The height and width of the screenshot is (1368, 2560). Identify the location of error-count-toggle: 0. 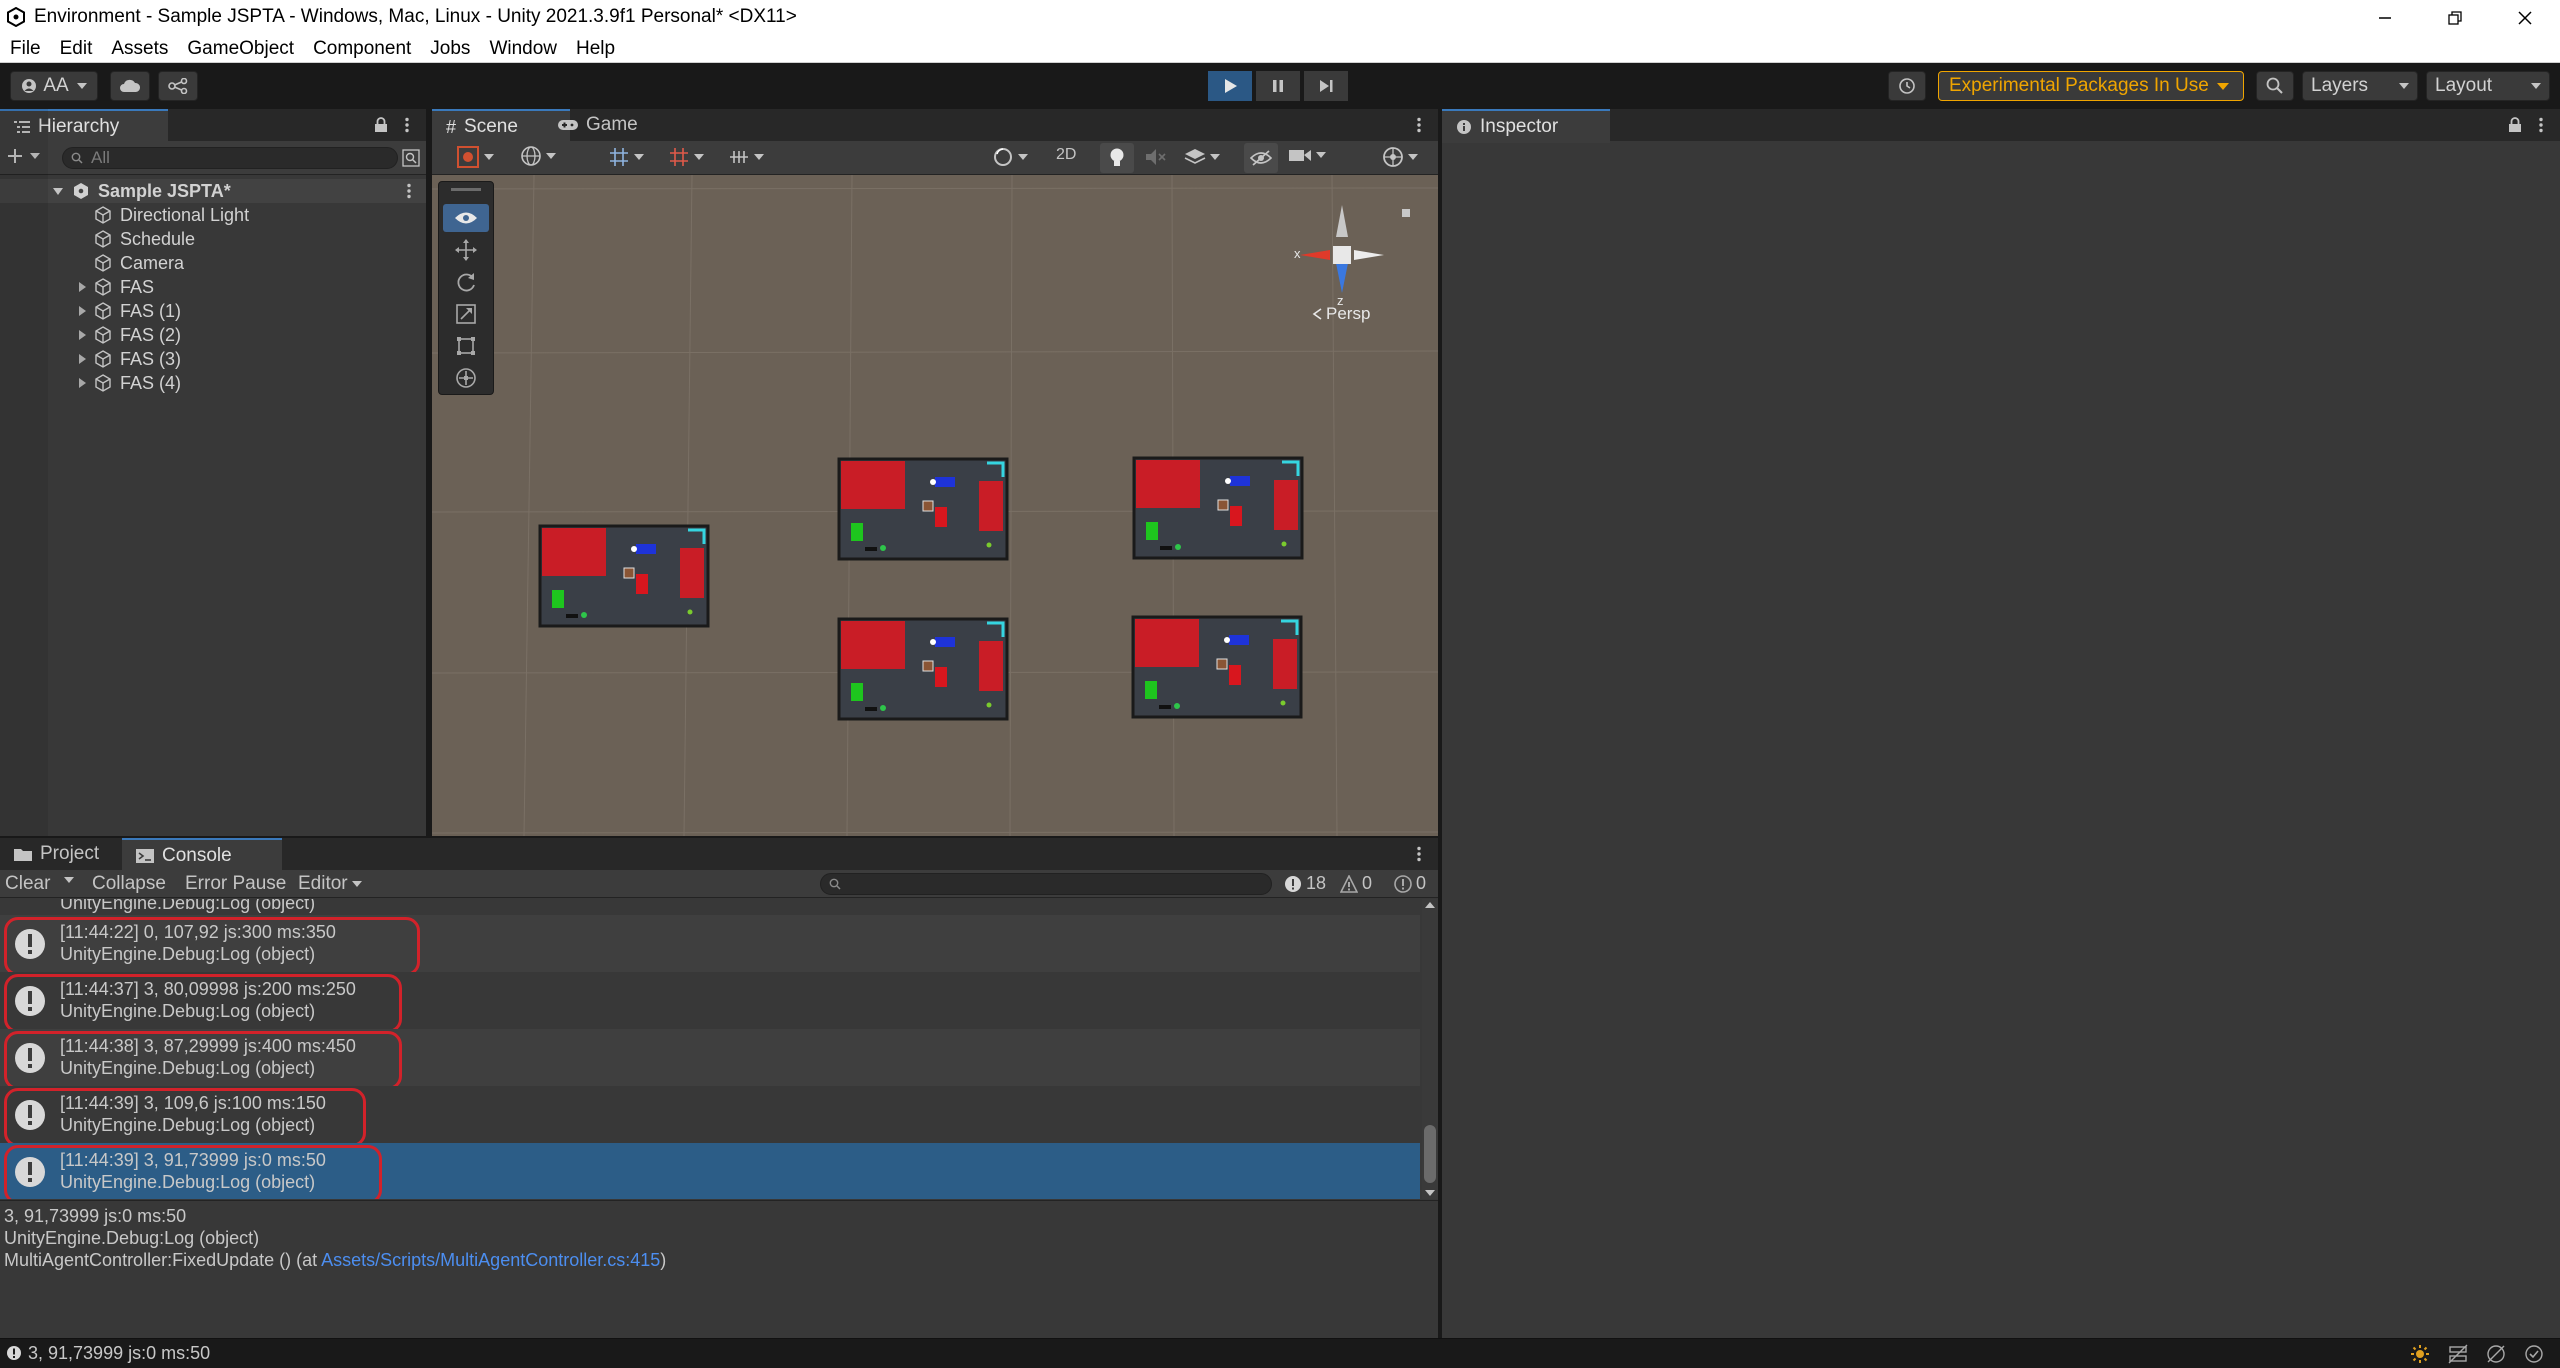
(1410, 883).